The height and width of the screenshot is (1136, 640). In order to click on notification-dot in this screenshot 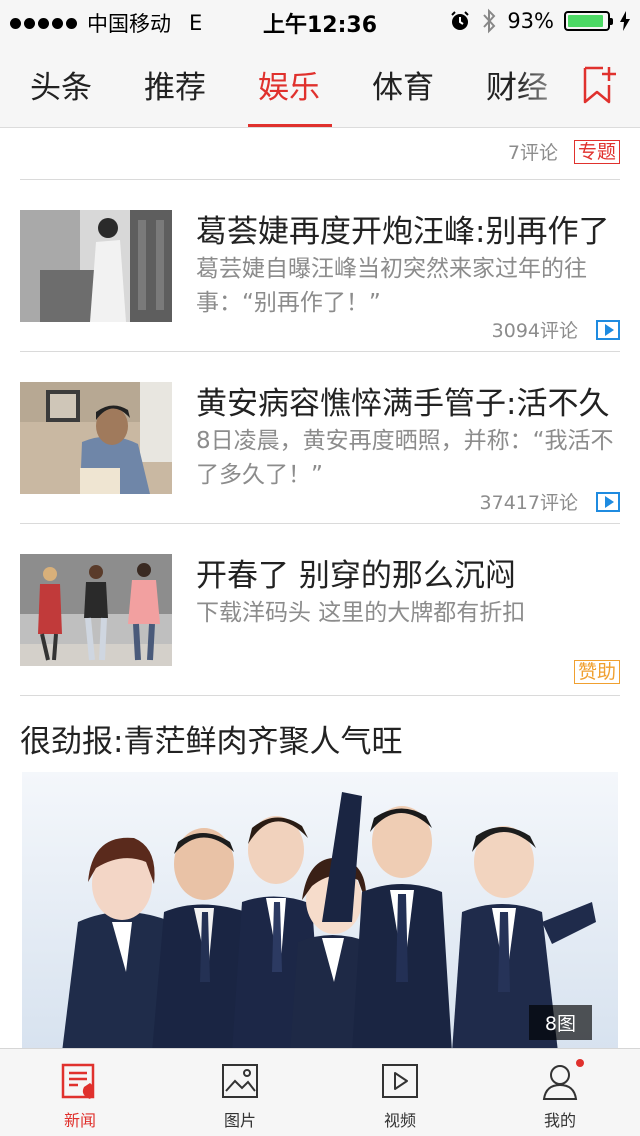, I will do `click(580, 1063)`.